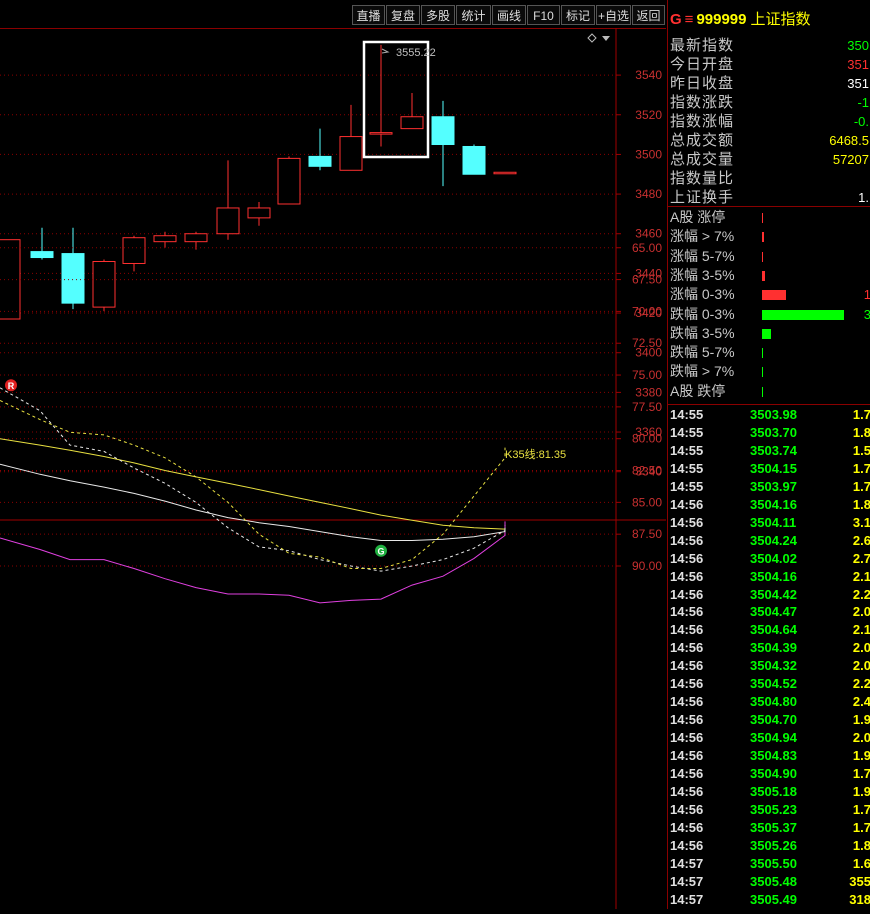  What do you see at coordinates (773, 540) in the screenshot?
I see `tick-price: 3504.24` at bounding box center [773, 540].